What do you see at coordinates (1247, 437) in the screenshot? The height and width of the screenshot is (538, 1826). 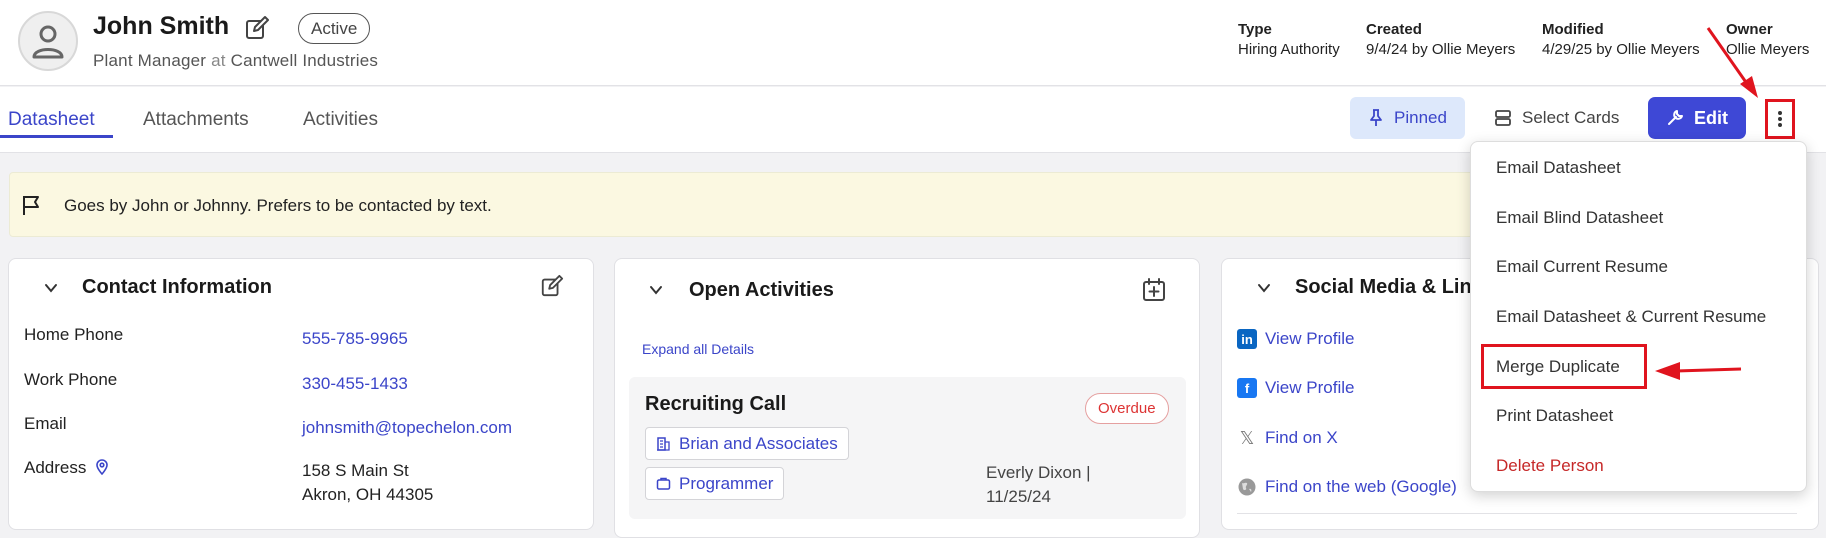 I see `x-icon: 𝕏` at bounding box center [1247, 437].